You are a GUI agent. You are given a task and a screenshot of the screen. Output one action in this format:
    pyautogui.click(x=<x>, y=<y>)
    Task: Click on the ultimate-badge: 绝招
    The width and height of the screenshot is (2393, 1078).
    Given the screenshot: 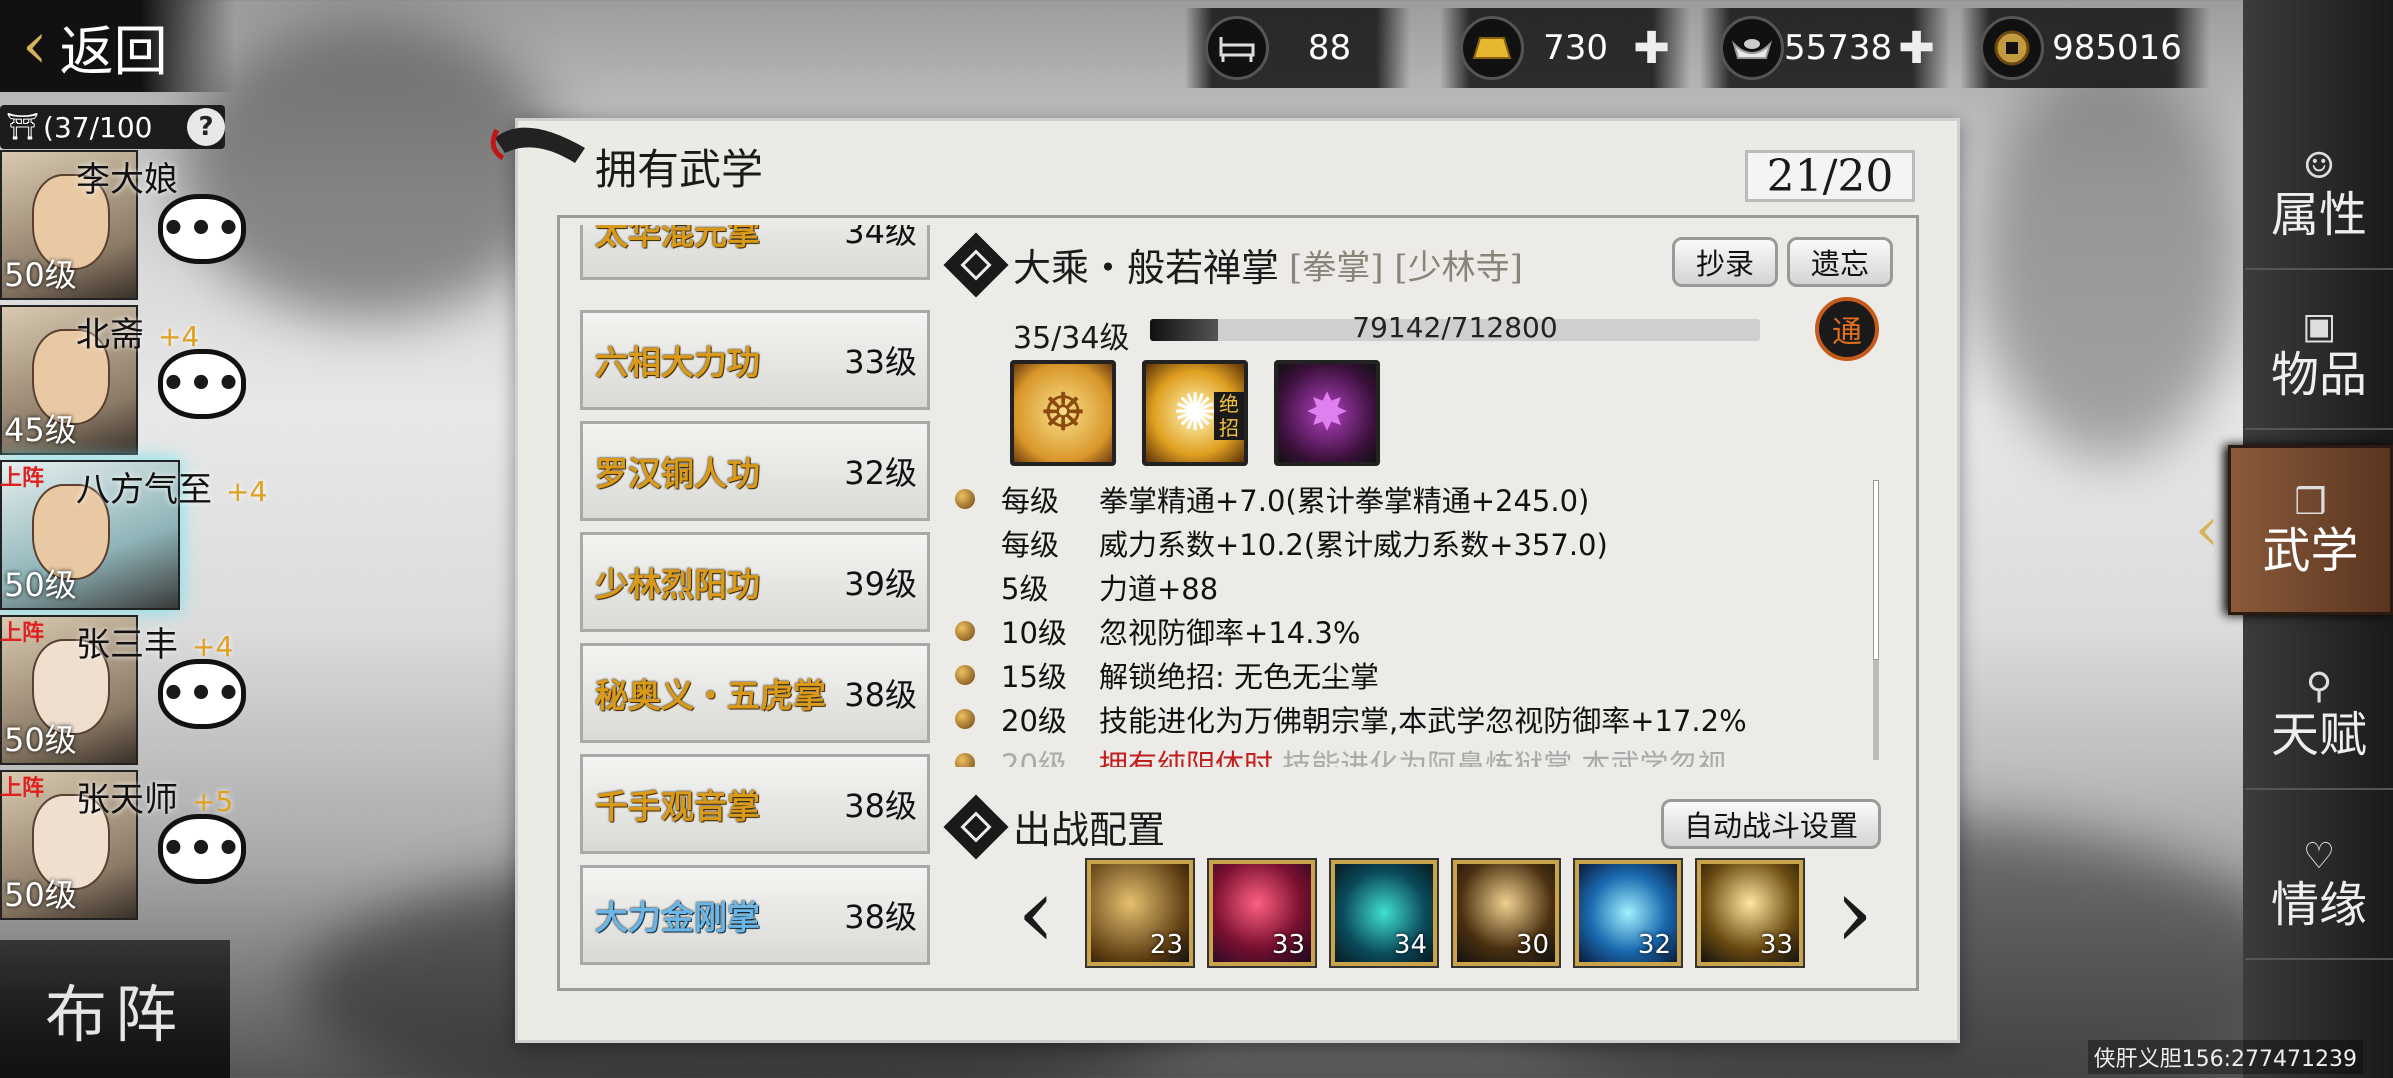 What is the action you would take?
    pyautogui.click(x=1229, y=416)
    